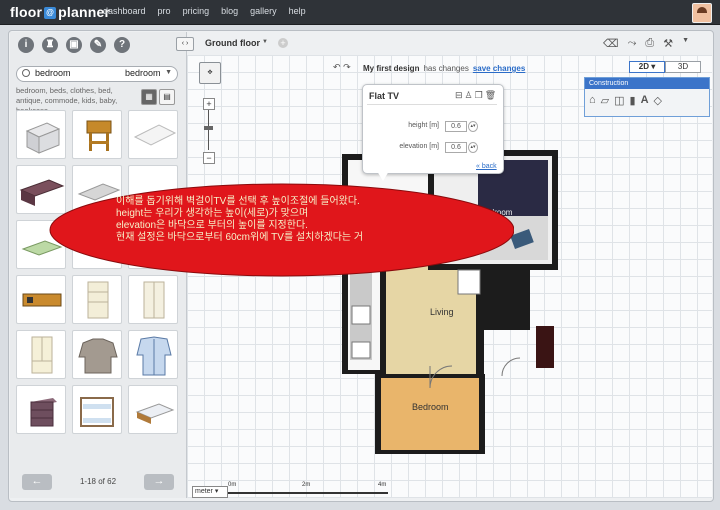 The height and width of the screenshot is (510, 720). Describe the element at coordinates (26, 45) in the screenshot. I see `info-icon: i` at that location.